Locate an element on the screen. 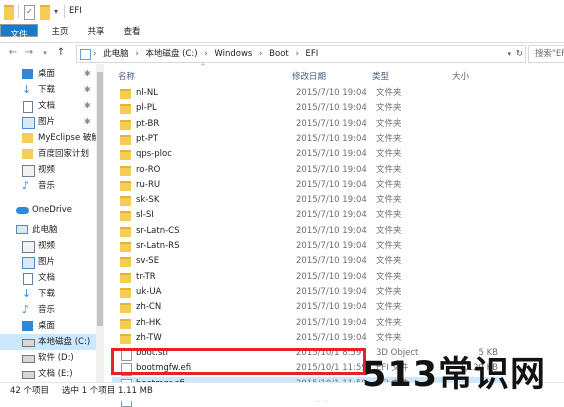 The height and width of the screenshot is (407, 564). file-row: pl-PL 2015/7/10 19:04 文件夹 is located at coordinates (308, 108).